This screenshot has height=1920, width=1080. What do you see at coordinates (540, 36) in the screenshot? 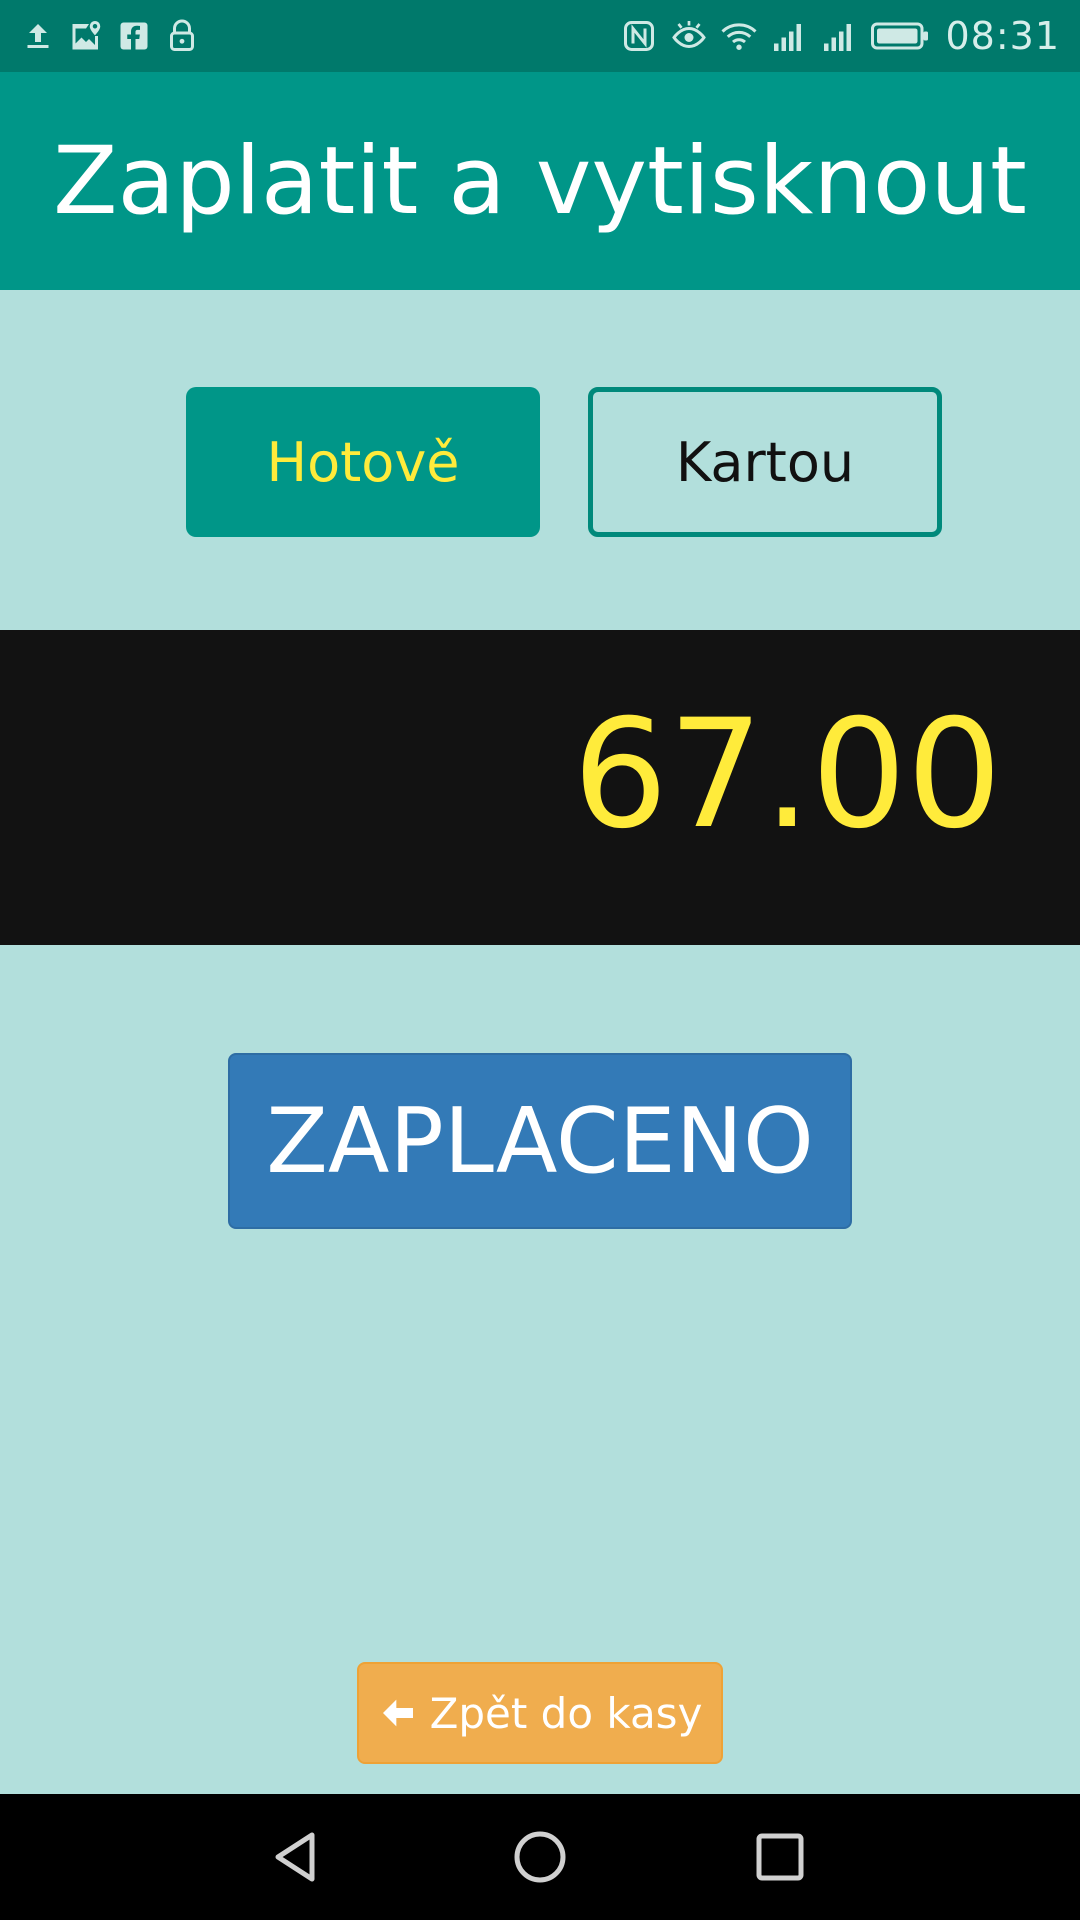
I see `status-bar: 08:31` at bounding box center [540, 36].